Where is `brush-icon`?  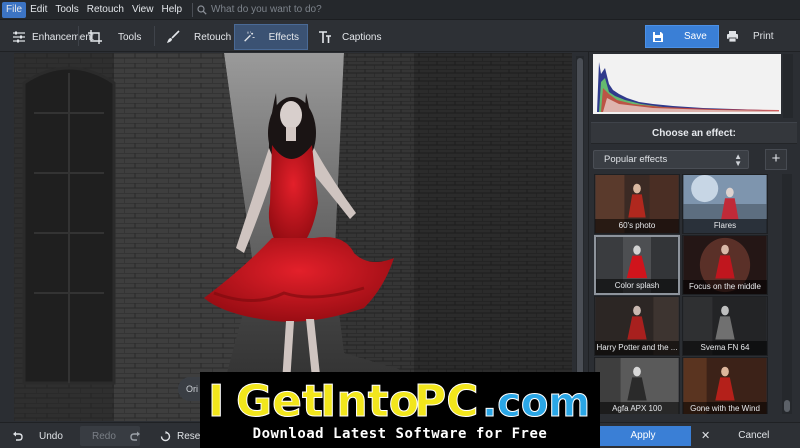
brush-icon is located at coordinates (173, 36).